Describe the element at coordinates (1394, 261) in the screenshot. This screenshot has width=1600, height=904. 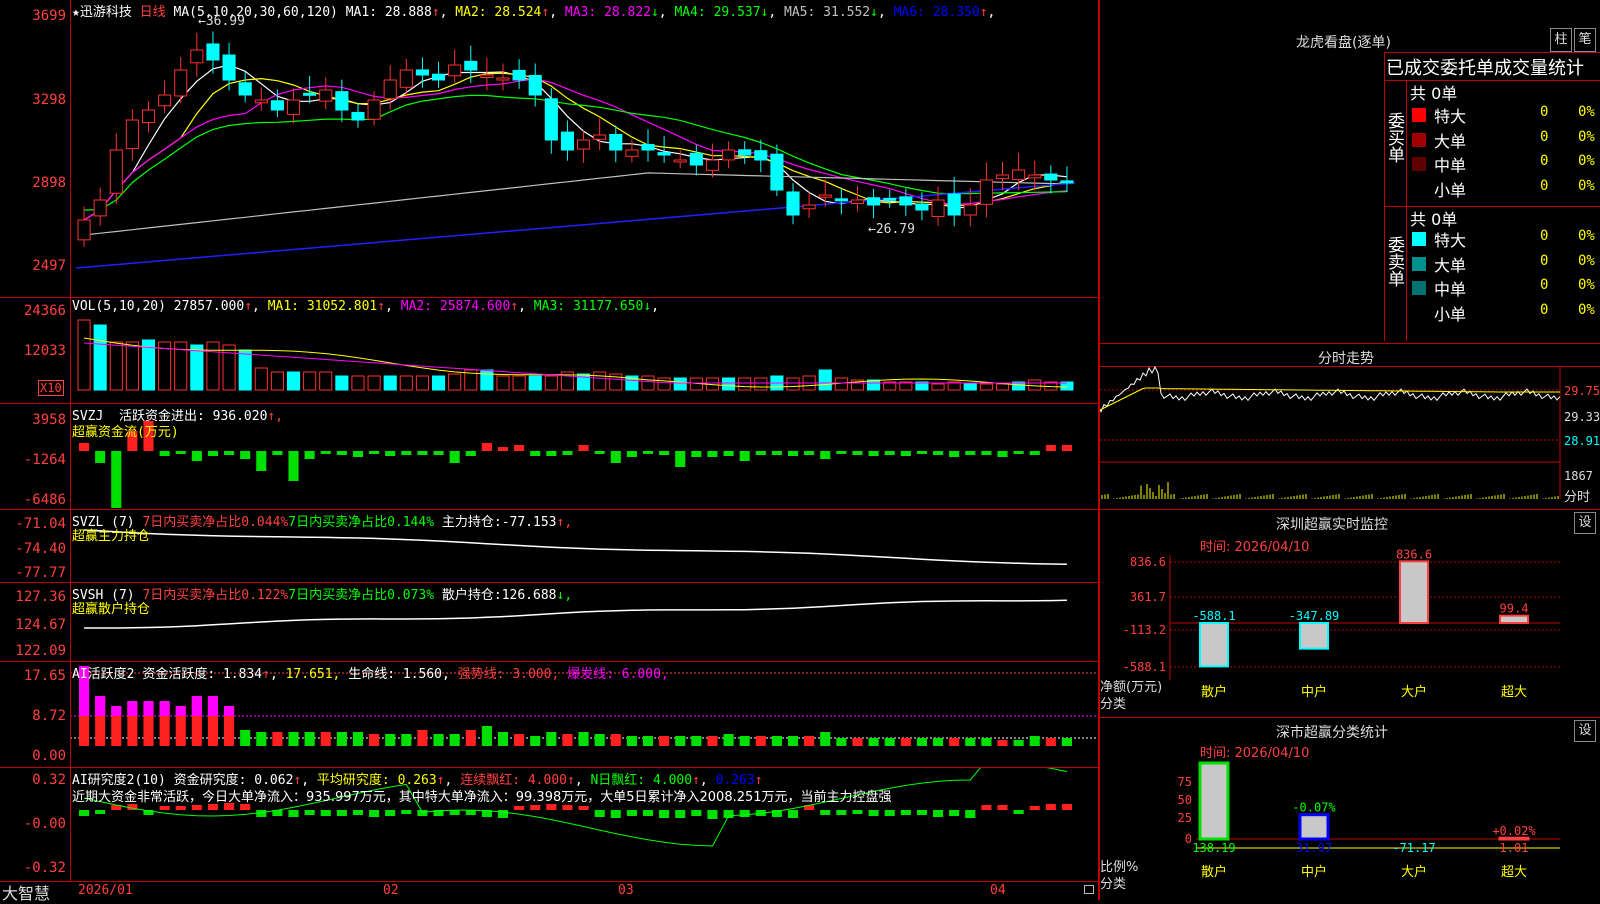
I see `sell-side-label: 委卖单` at that location.